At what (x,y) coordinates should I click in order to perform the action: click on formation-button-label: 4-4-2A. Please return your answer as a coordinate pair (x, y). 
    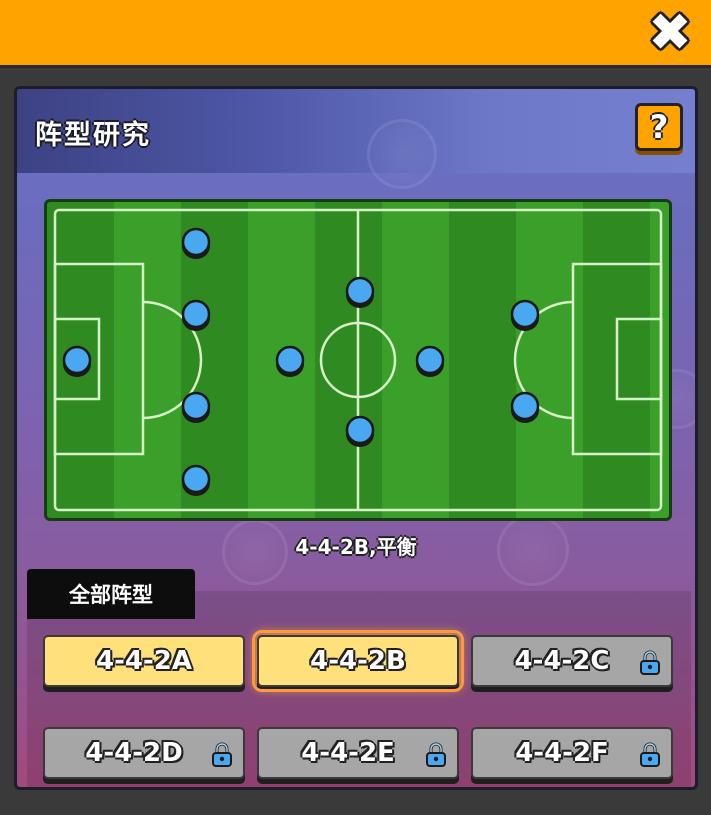
    Looking at the image, I should click on (144, 661).